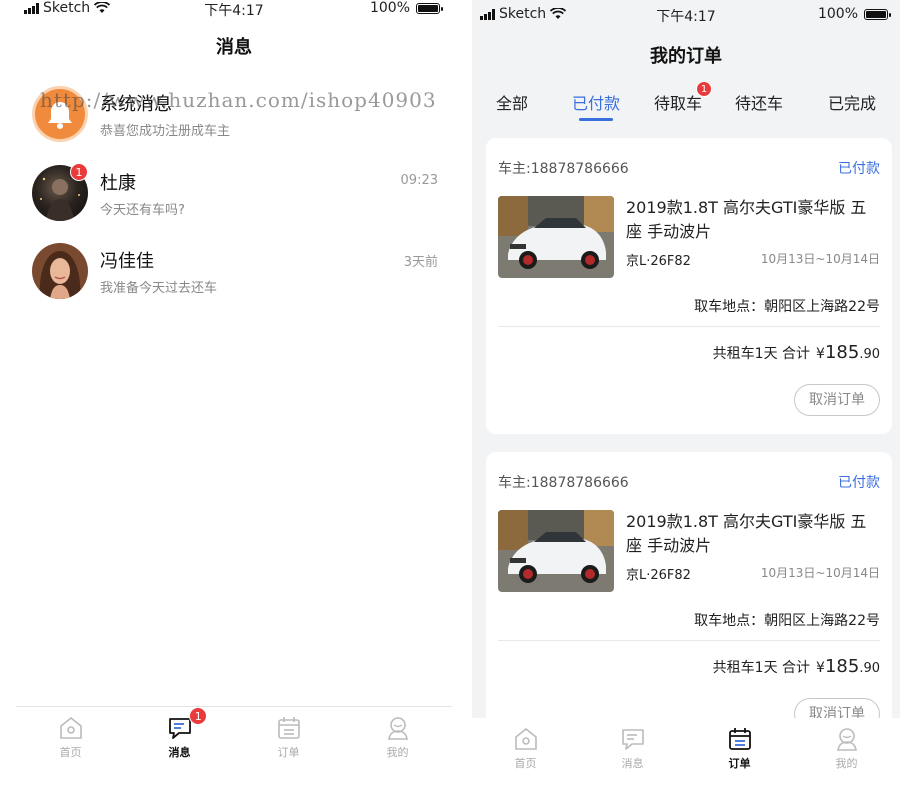 The width and height of the screenshot is (900, 805). I want to click on tab-all: 全部, so click(512, 102).